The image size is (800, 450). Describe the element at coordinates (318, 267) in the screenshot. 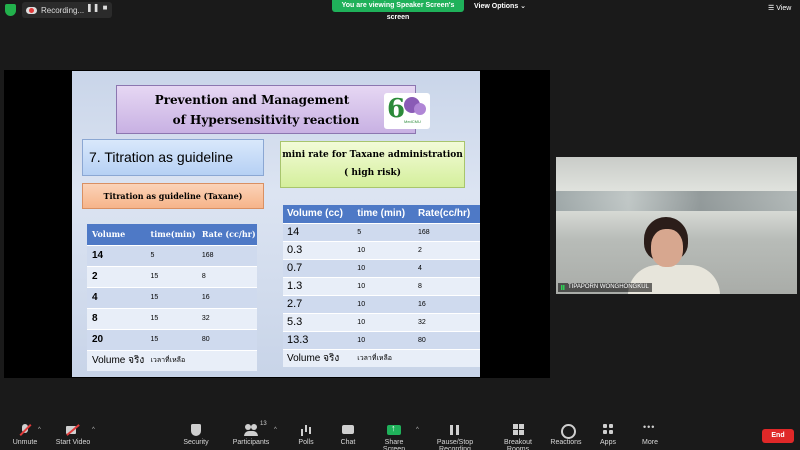

I see `table-cell: 0.7` at that location.